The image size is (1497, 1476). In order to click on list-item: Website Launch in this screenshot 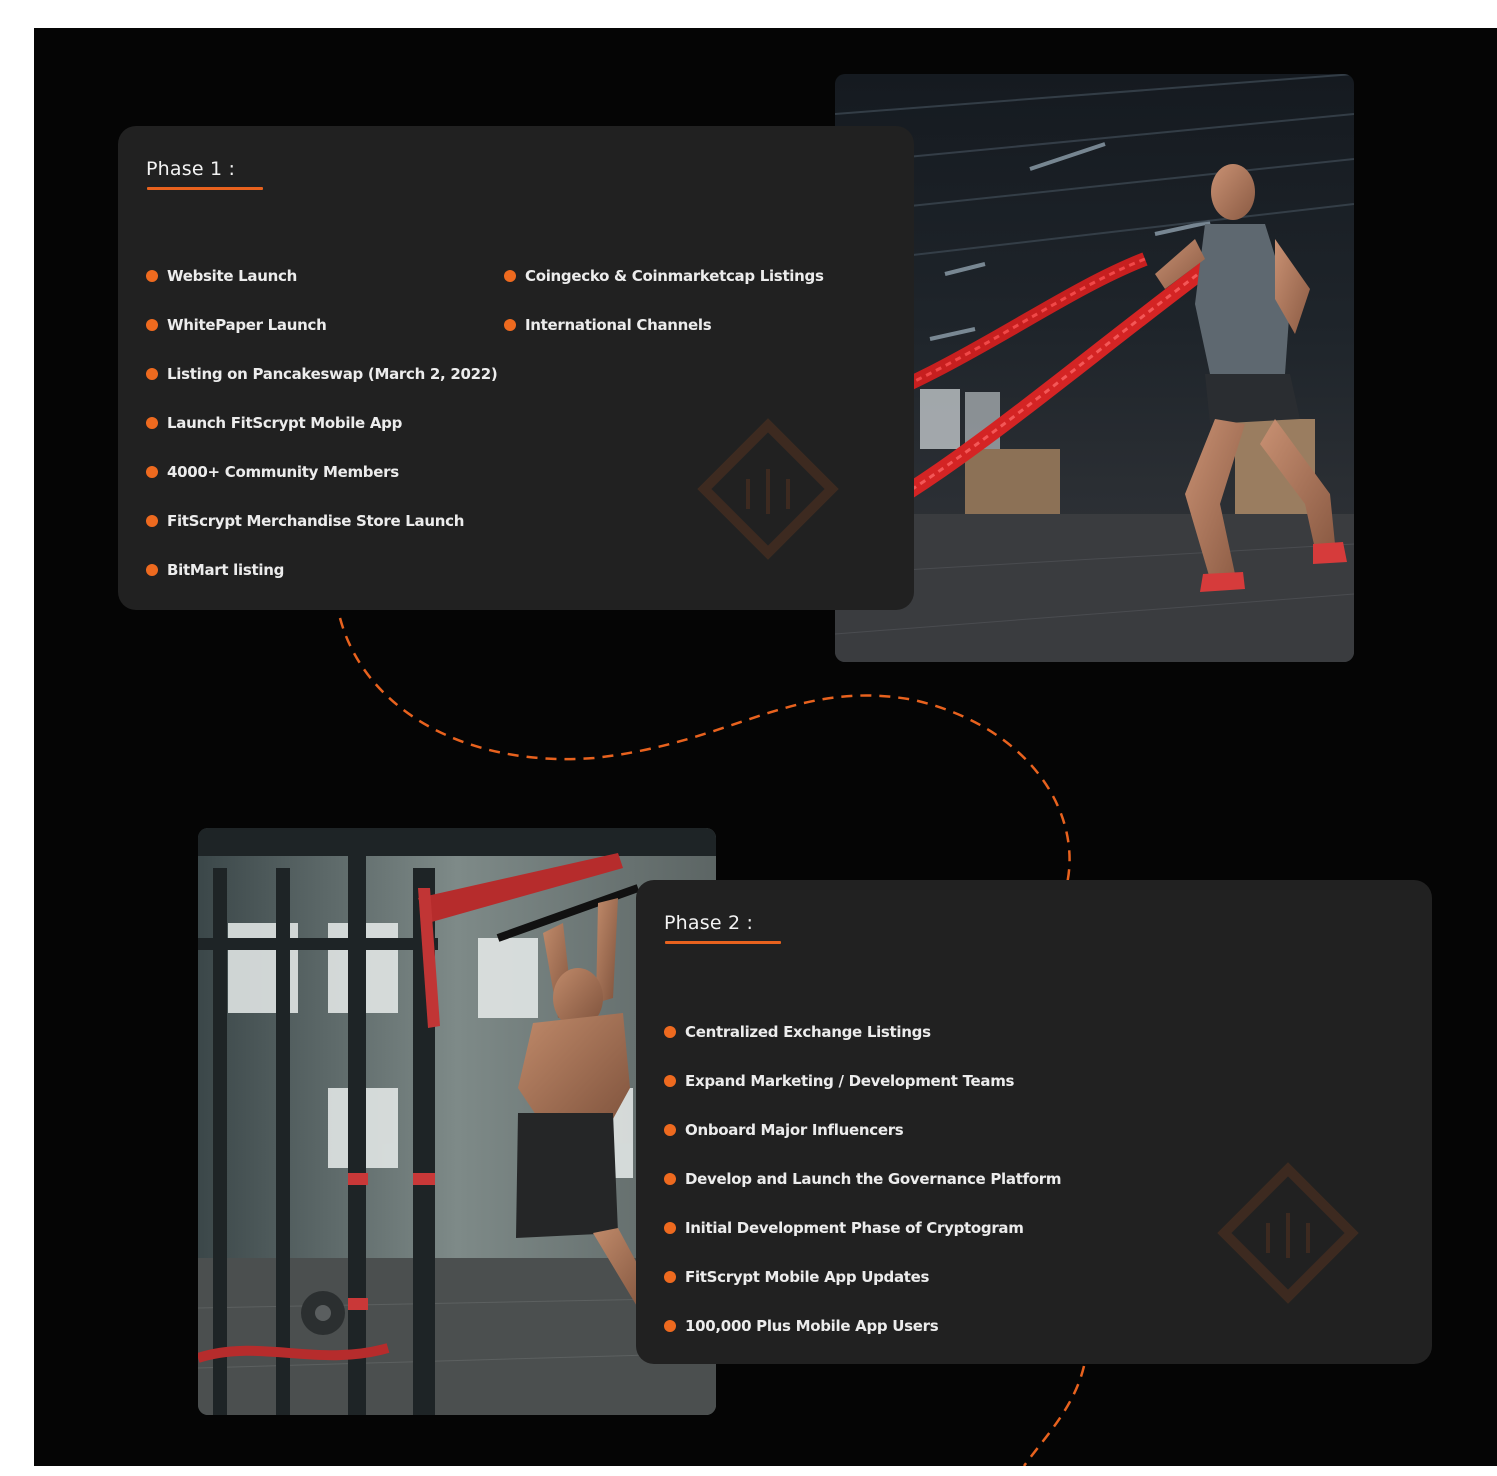, I will do `click(321, 289)`.